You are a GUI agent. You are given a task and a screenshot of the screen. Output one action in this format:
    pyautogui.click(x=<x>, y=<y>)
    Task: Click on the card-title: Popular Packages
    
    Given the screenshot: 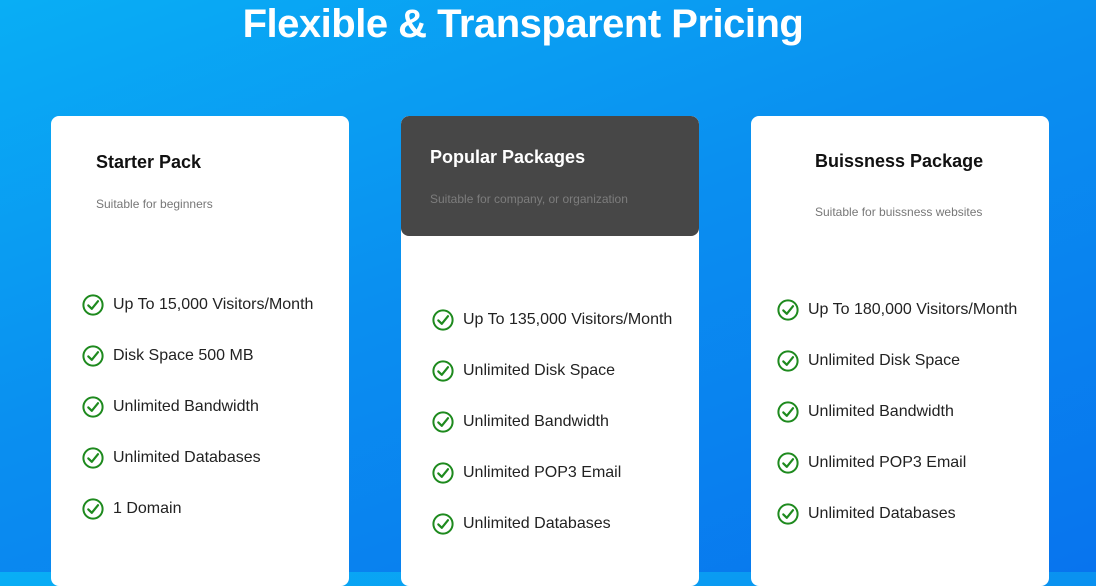 What is the action you would take?
    pyautogui.click(x=508, y=157)
    